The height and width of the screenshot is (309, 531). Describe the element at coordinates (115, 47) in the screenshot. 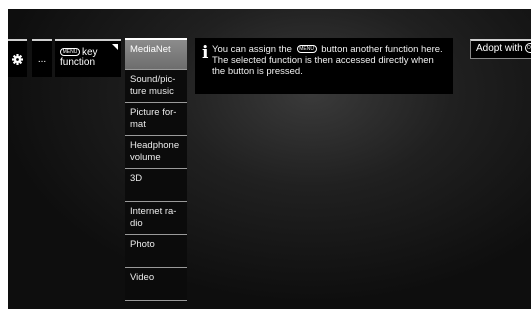

I see `corner-marker-icon` at that location.